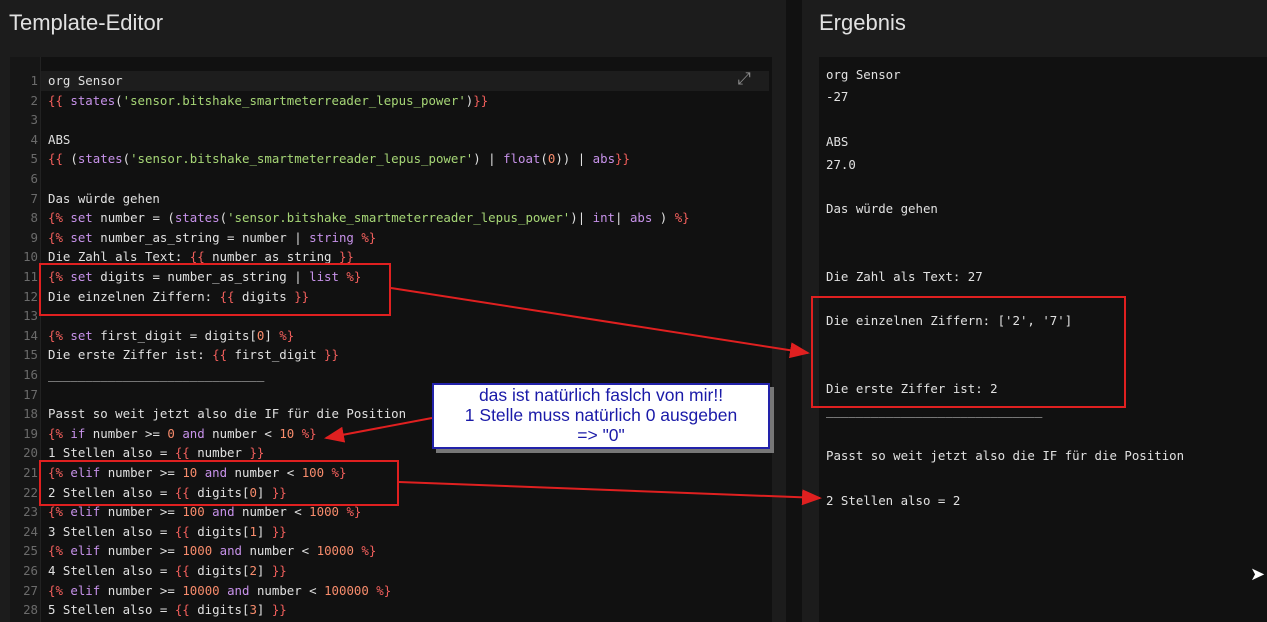  What do you see at coordinates (104, 199) in the screenshot?
I see `code-text: Das würde gehen` at bounding box center [104, 199].